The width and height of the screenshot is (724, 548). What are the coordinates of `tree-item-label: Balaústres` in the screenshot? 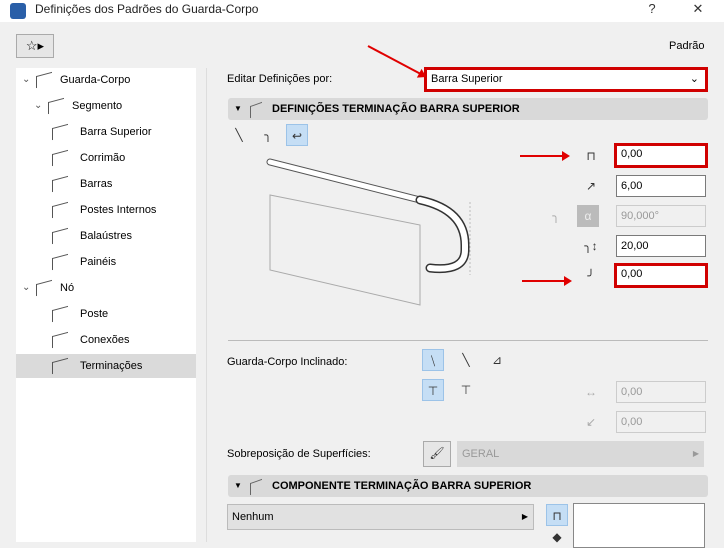 It's located at (106, 236).